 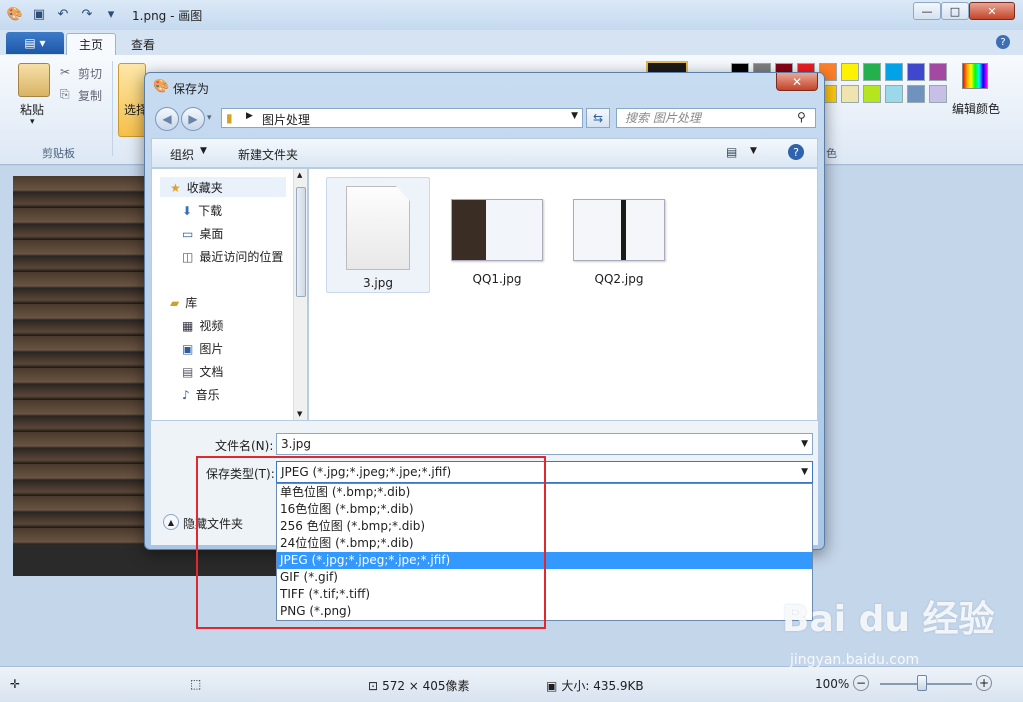 I want to click on file-item: QQ1.jpg, so click(x=497, y=242).